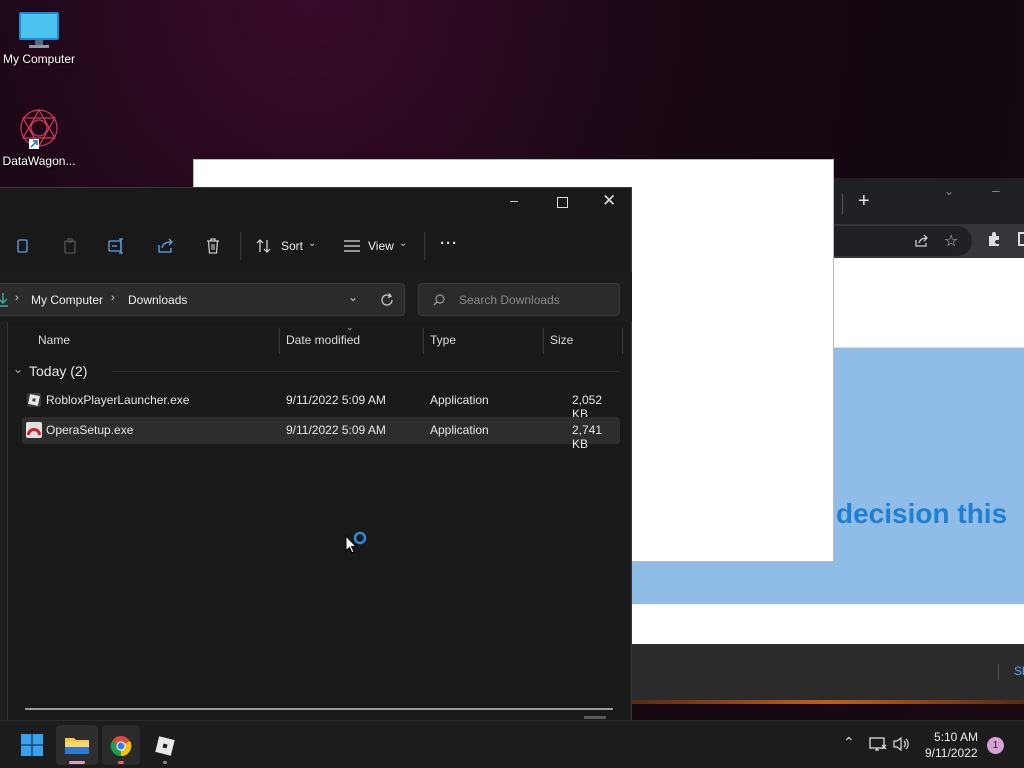 Image resolution: width=1024 pixels, height=768 pixels. Describe the element at coordinates (387, 300) in the screenshot. I see `refresh-icon` at that location.